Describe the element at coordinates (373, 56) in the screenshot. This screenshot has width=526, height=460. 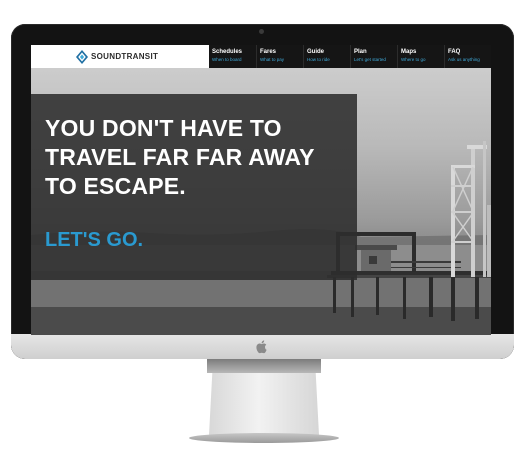
I see `nav-item-plan: Plan Let's get started` at that location.